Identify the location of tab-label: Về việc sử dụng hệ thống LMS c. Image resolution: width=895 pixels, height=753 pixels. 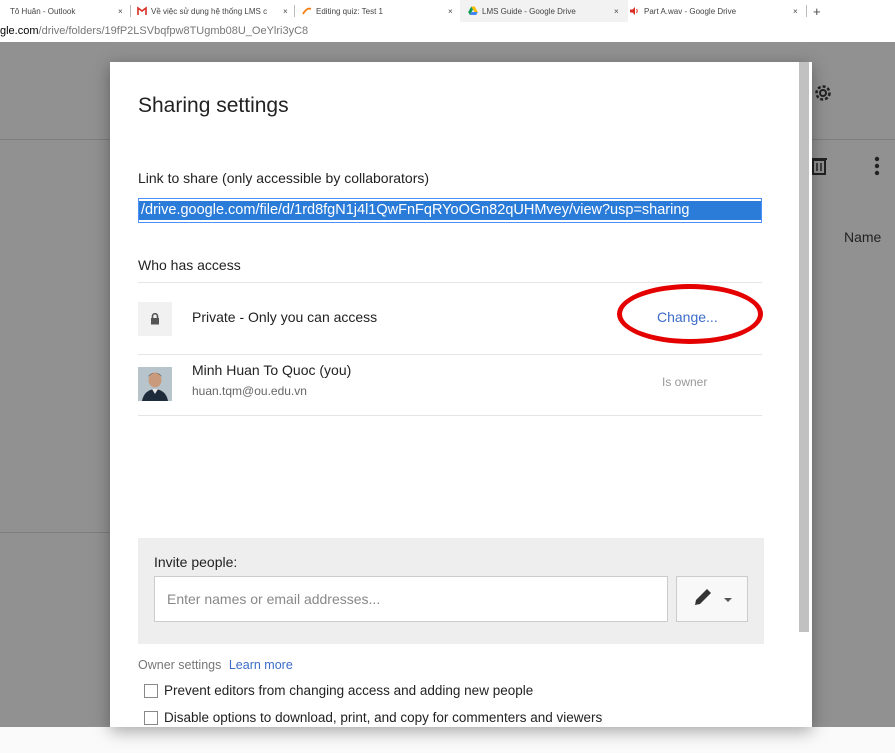
(209, 11).